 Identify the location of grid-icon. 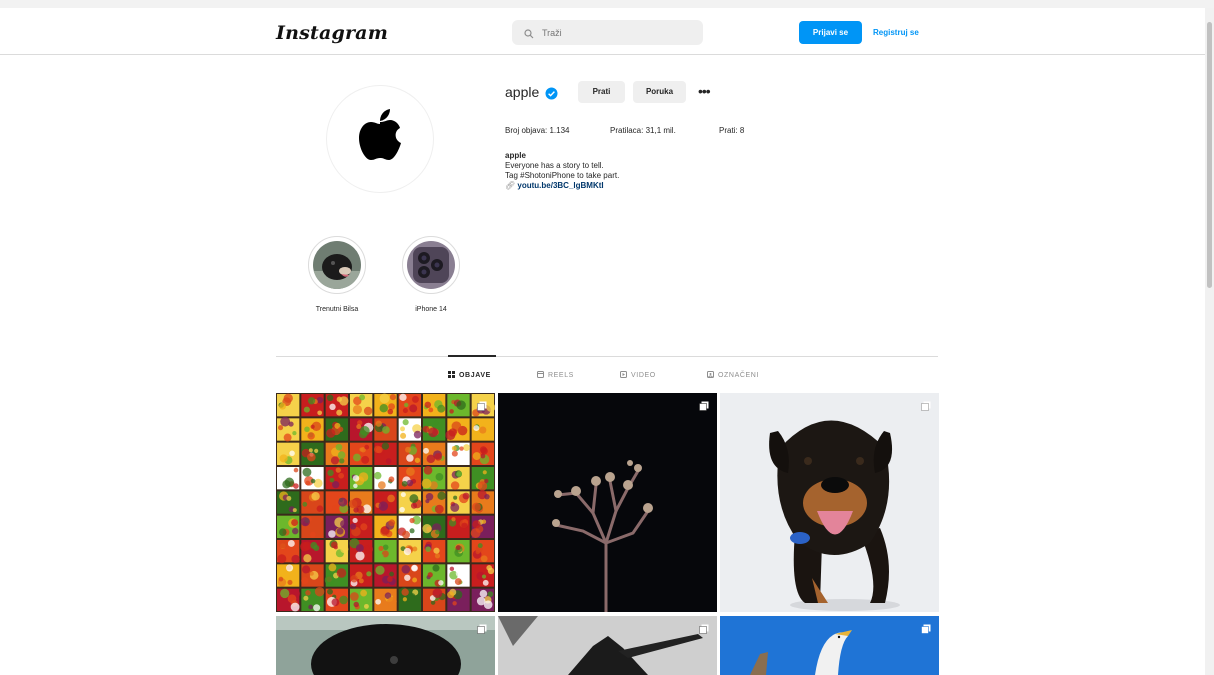
(451, 374).